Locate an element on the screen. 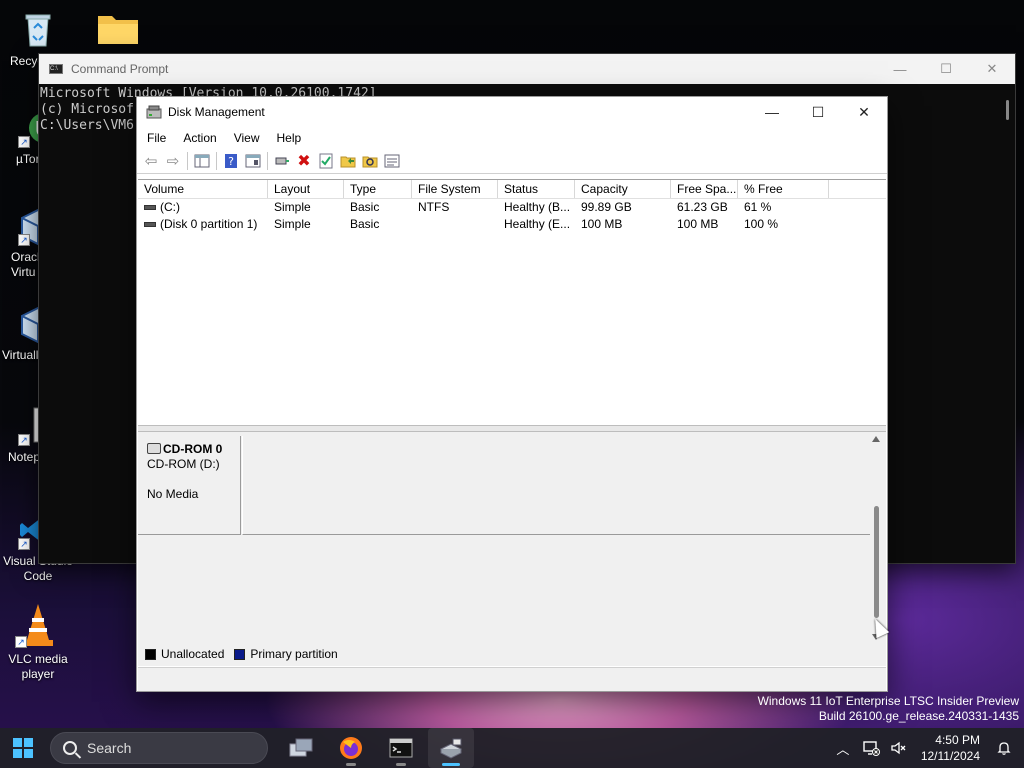 This screenshot has height=768, width=1024. system-tray: ︿ 4:50 PM 12/11/2024 is located at coordinates (926, 748).